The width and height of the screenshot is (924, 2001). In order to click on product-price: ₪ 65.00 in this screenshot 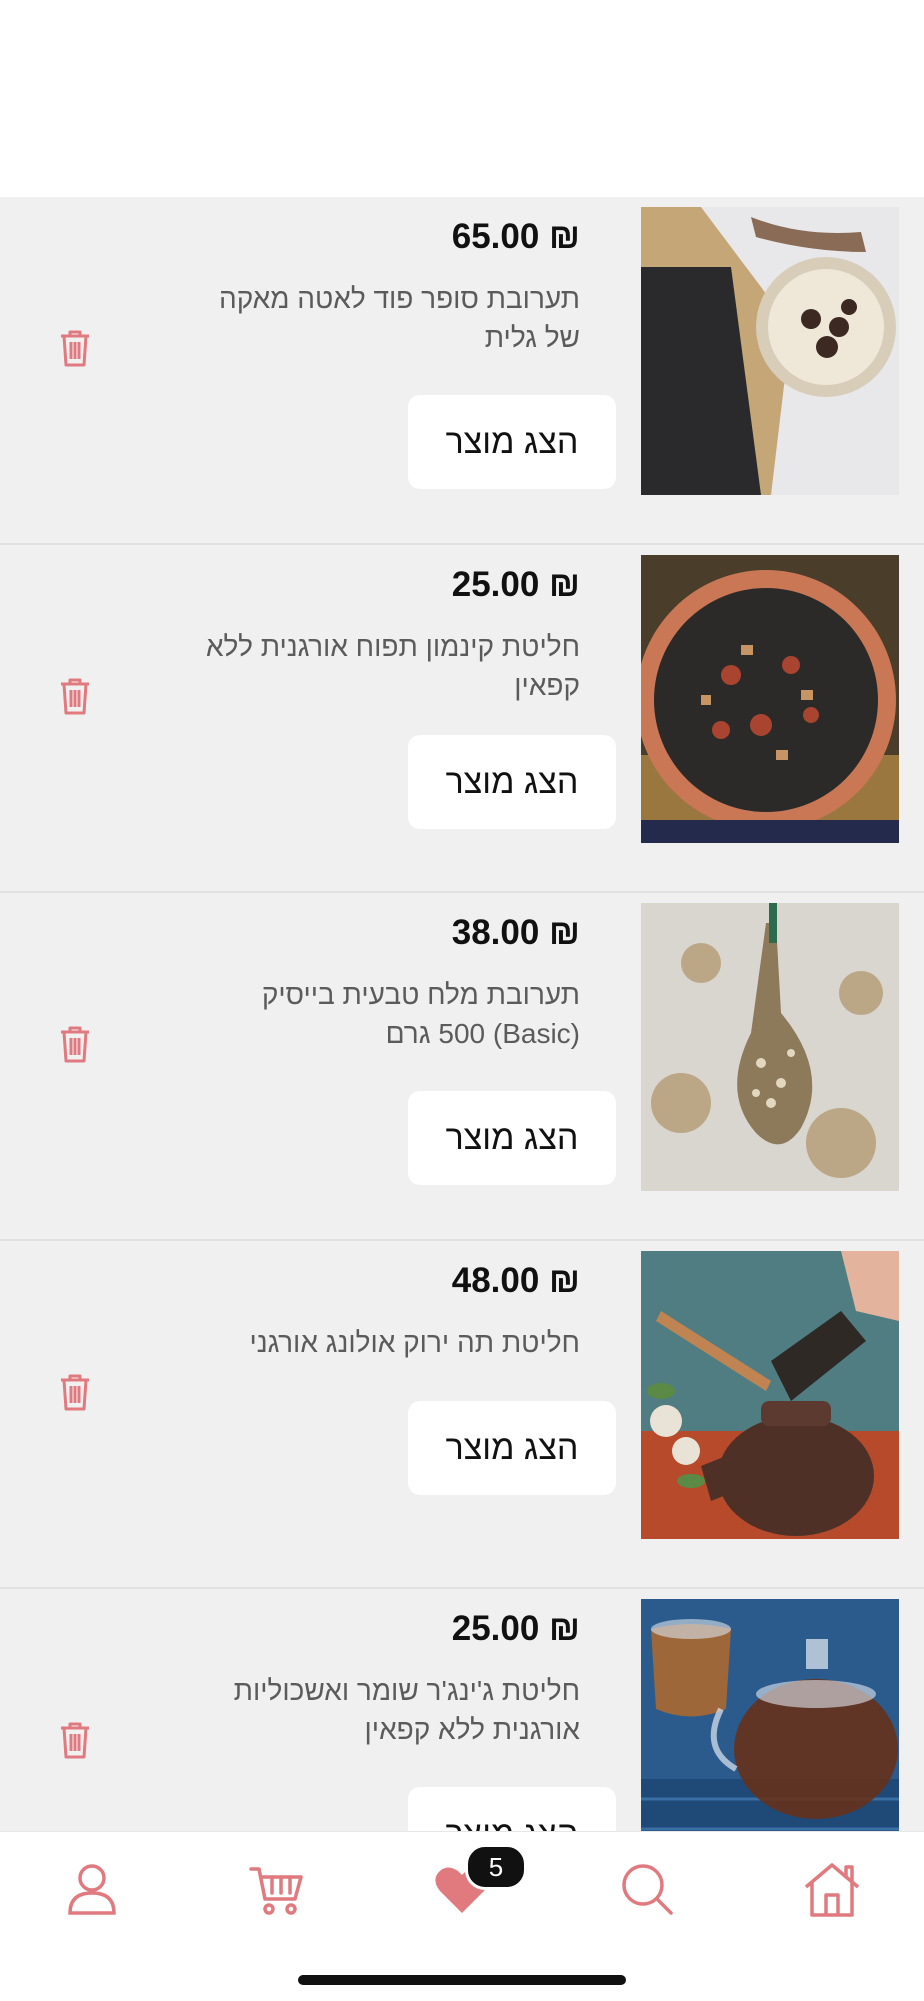, I will do `click(515, 236)`.